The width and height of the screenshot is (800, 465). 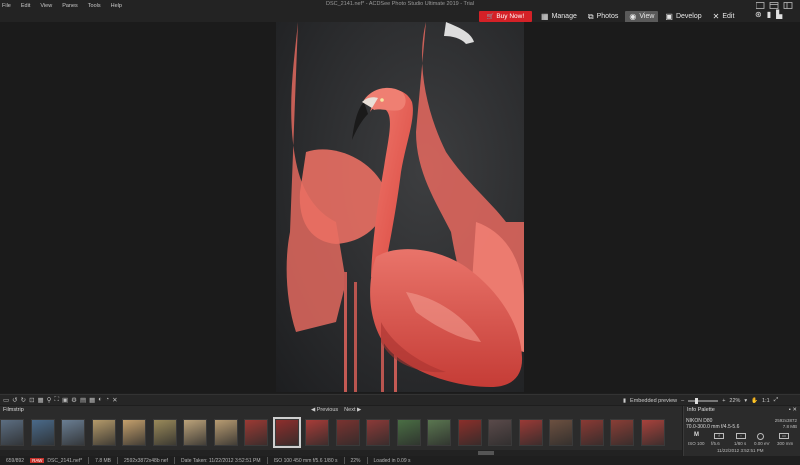 What do you see at coordinates (74, 400) in the screenshot?
I see `settings-icon: ⚙` at bounding box center [74, 400].